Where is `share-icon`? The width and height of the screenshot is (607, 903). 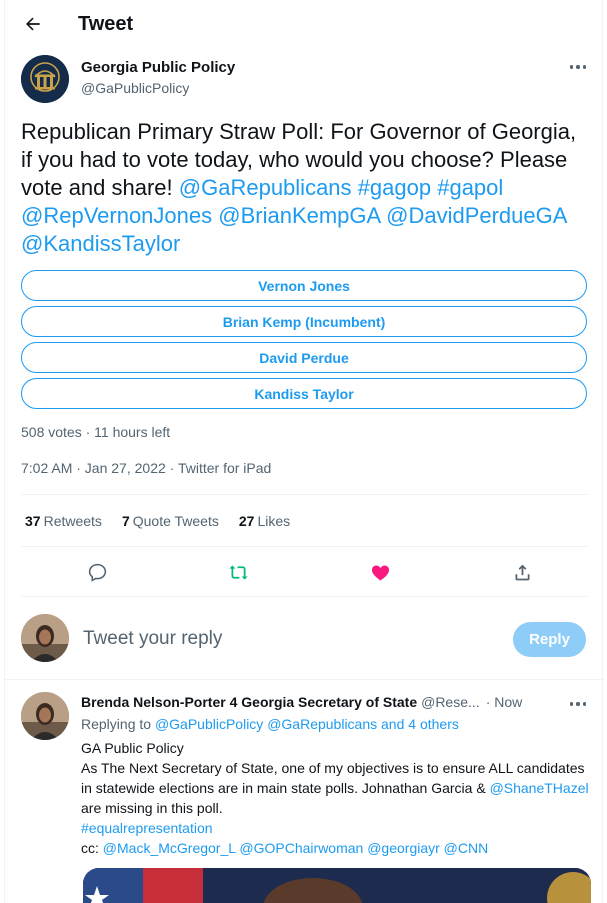
share-icon is located at coordinates (522, 572).